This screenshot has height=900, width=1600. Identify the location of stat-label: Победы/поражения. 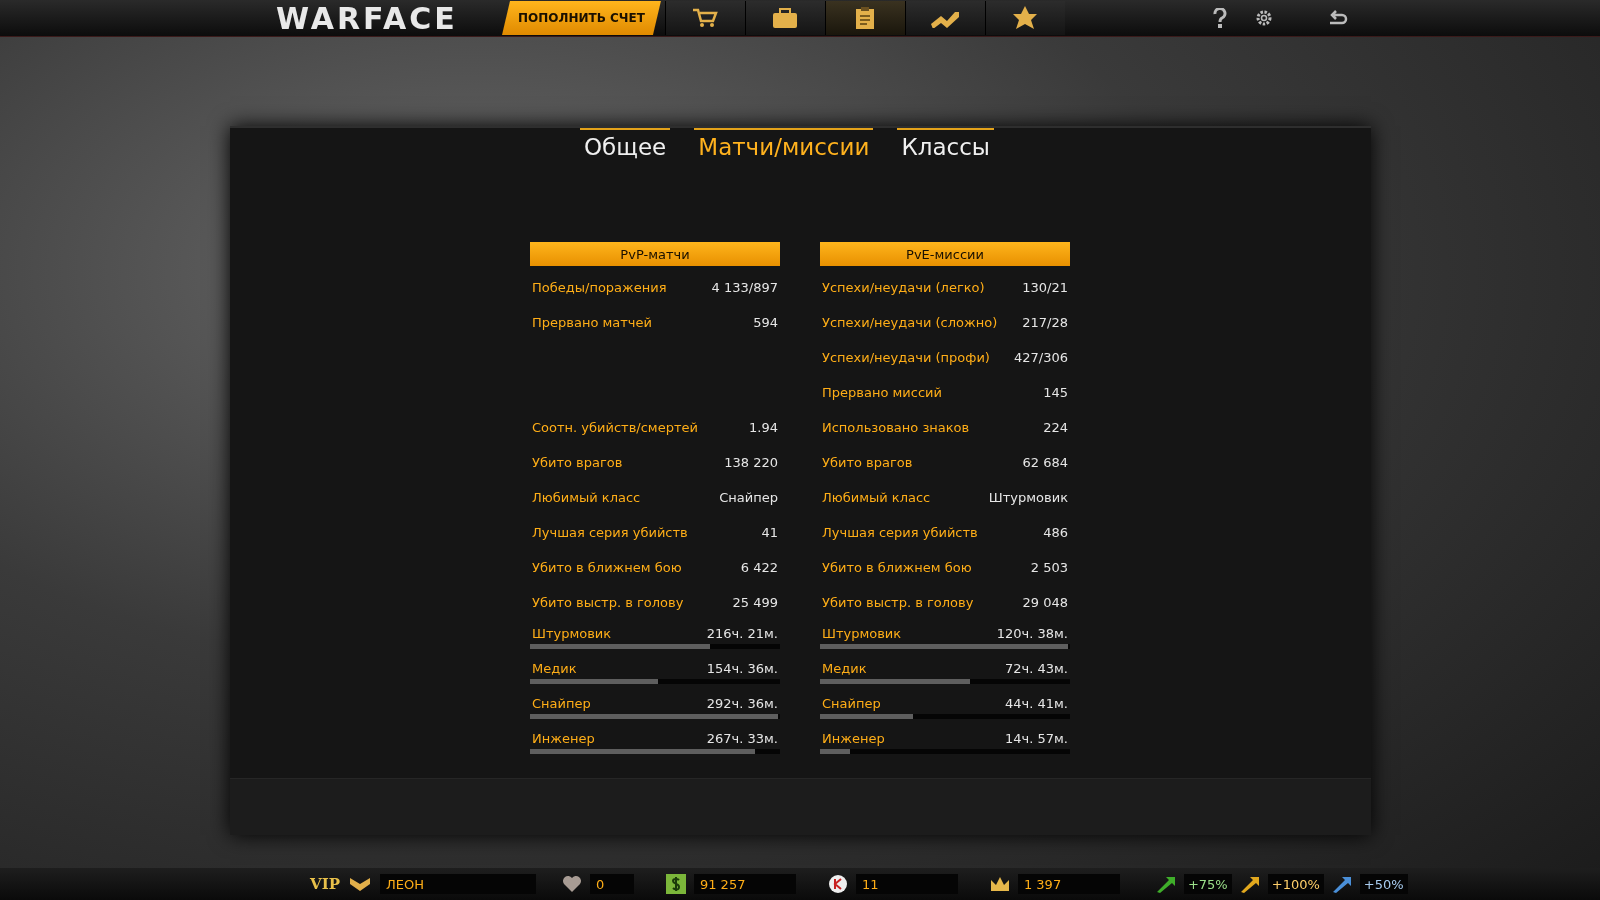
(599, 287).